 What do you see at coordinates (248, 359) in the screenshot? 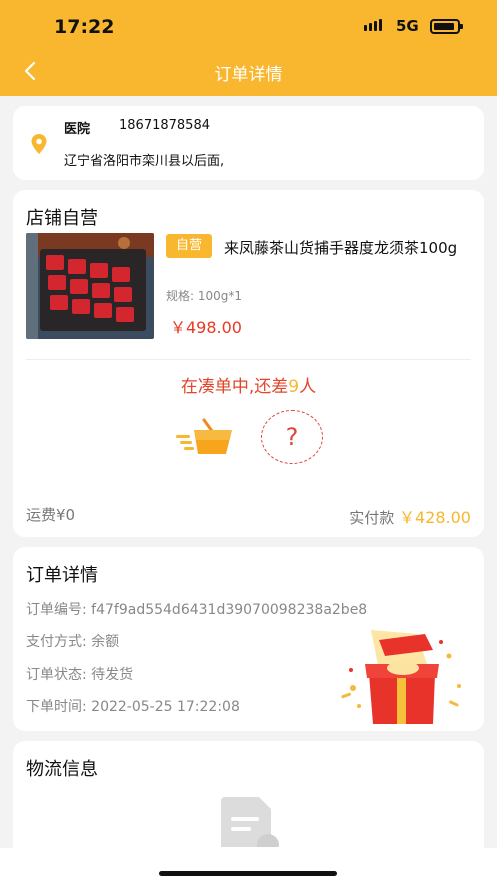
I see `divider` at bounding box center [248, 359].